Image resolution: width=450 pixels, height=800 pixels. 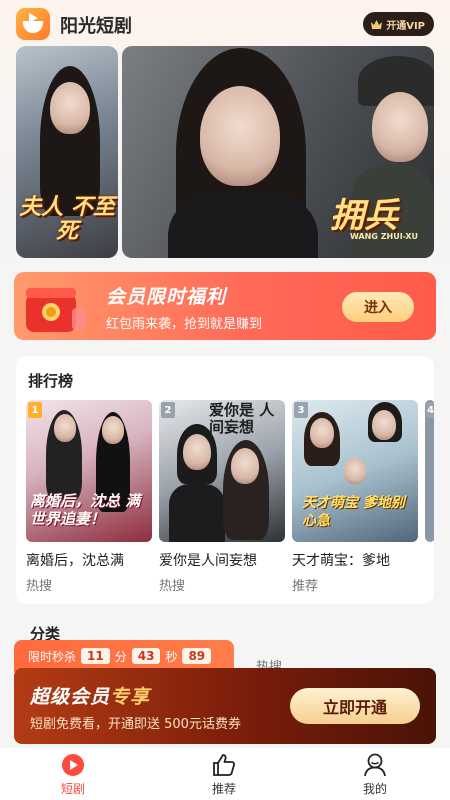 I want to click on drama-title: 天才萌宝：爹地, so click(x=341, y=561).